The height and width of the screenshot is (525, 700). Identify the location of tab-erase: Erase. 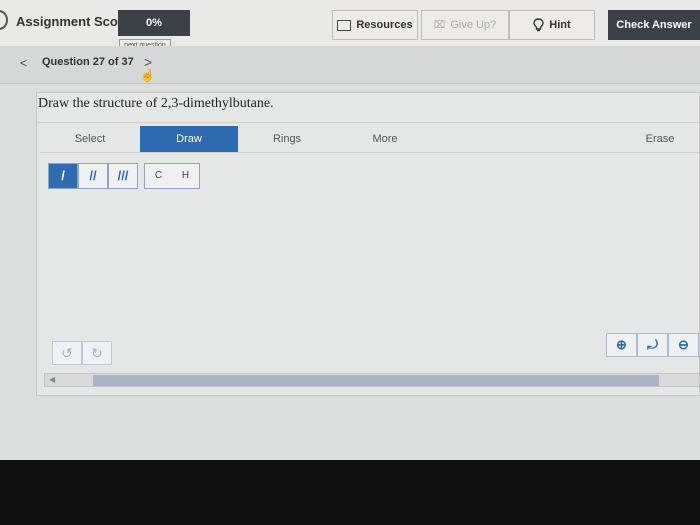
(660, 139).